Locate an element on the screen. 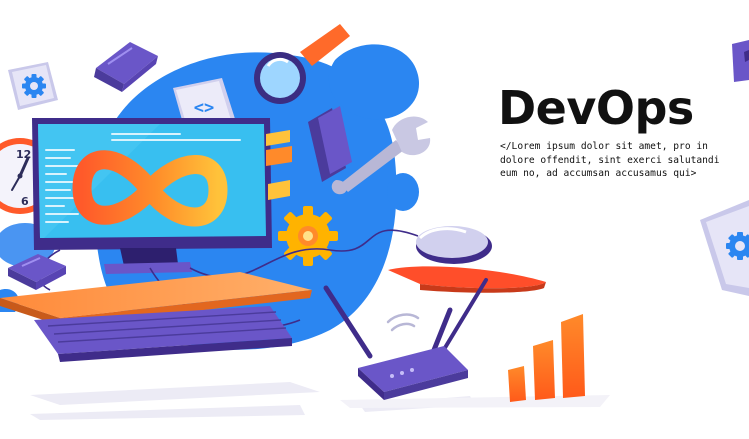 The width and height of the screenshot is (749, 439). side-table is located at coordinates (467, 279).